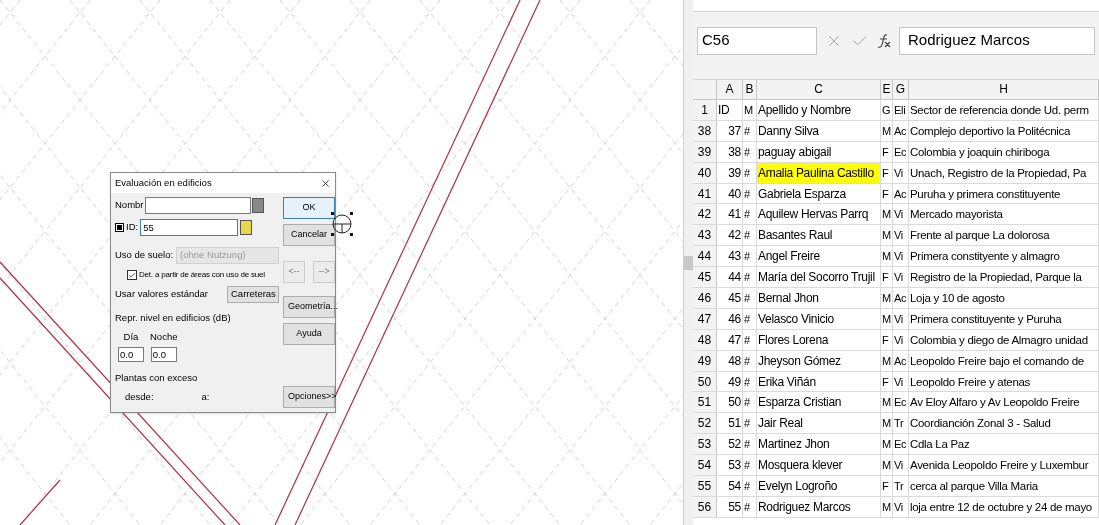  I want to click on column-header: G, so click(901, 89).